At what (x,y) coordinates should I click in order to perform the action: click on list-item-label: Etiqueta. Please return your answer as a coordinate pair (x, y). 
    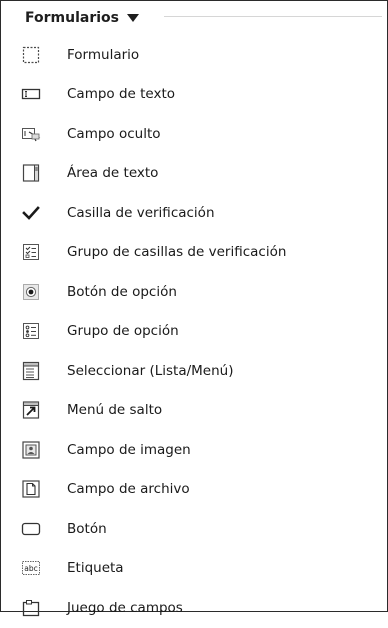
    Looking at the image, I should click on (95, 568).